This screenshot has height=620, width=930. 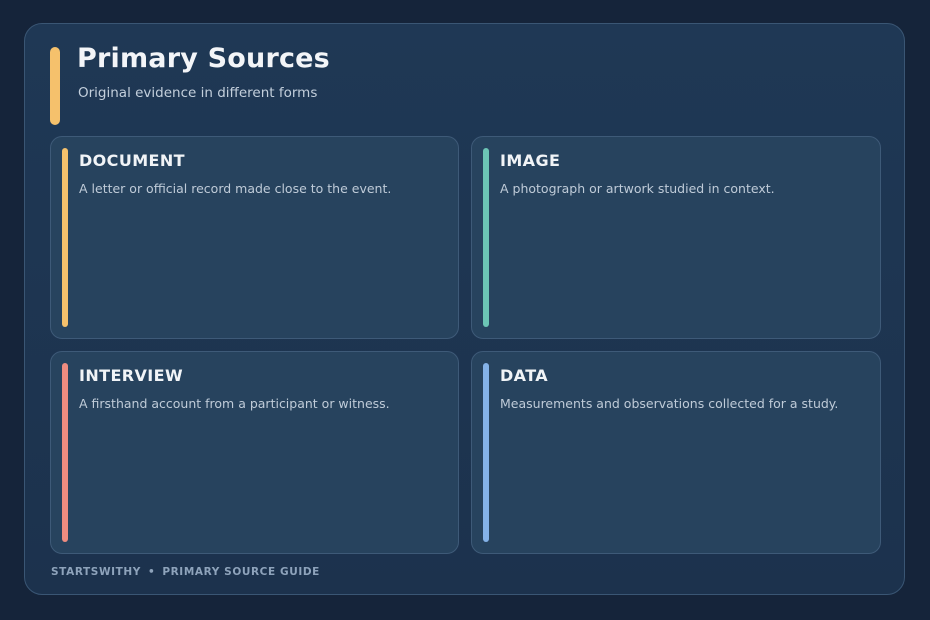 I want to click on card-document-accent-bar, so click(x=65, y=237).